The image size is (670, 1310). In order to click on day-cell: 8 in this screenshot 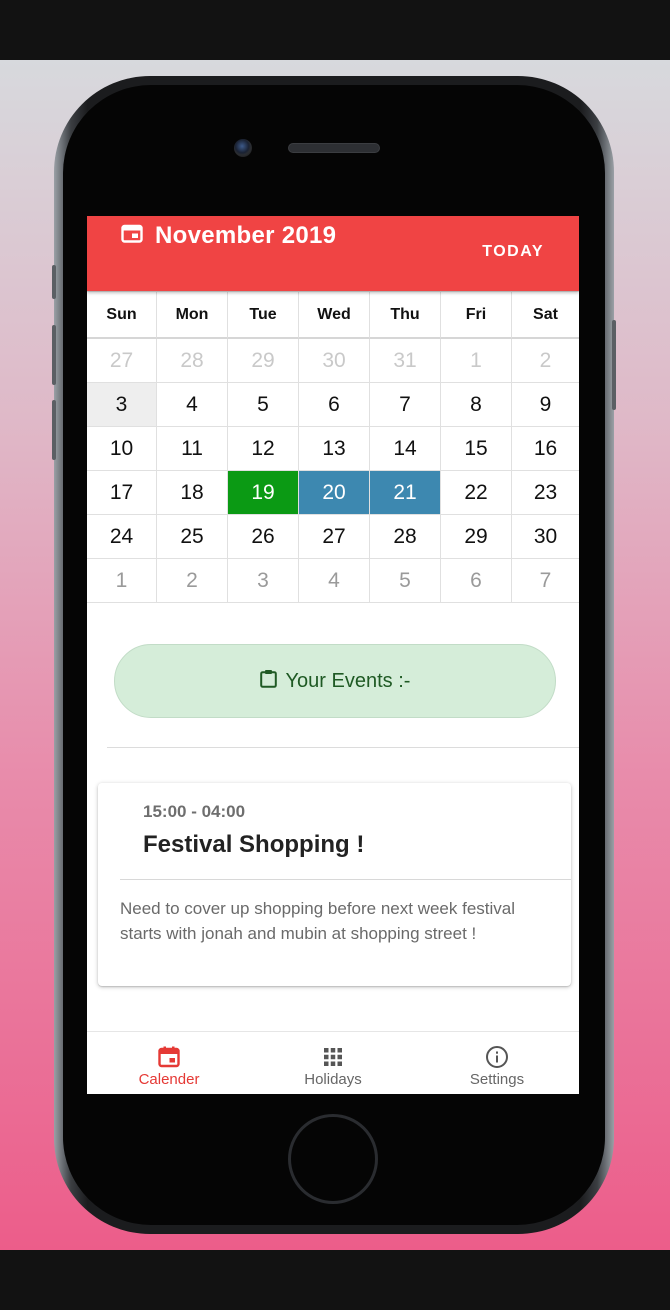, I will do `click(476, 405)`.